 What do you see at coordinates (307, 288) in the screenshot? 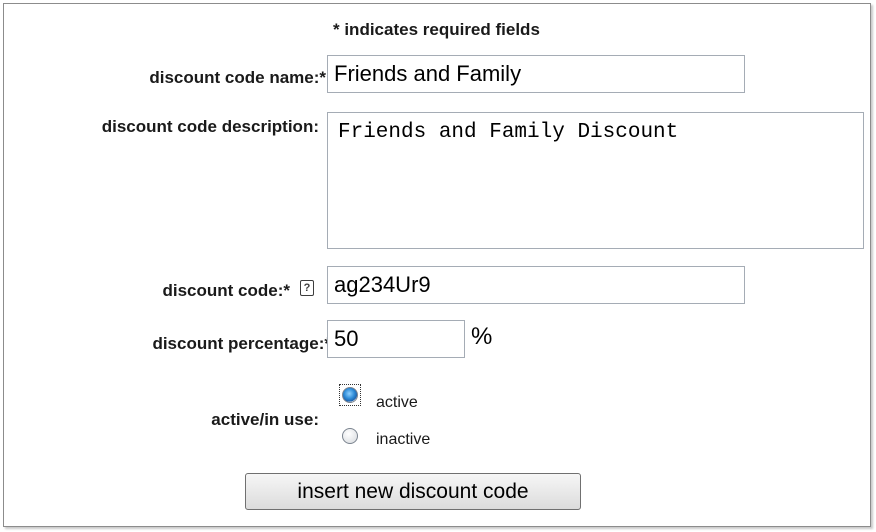
I see `help-icon: ?` at bounding box center [307, 288].